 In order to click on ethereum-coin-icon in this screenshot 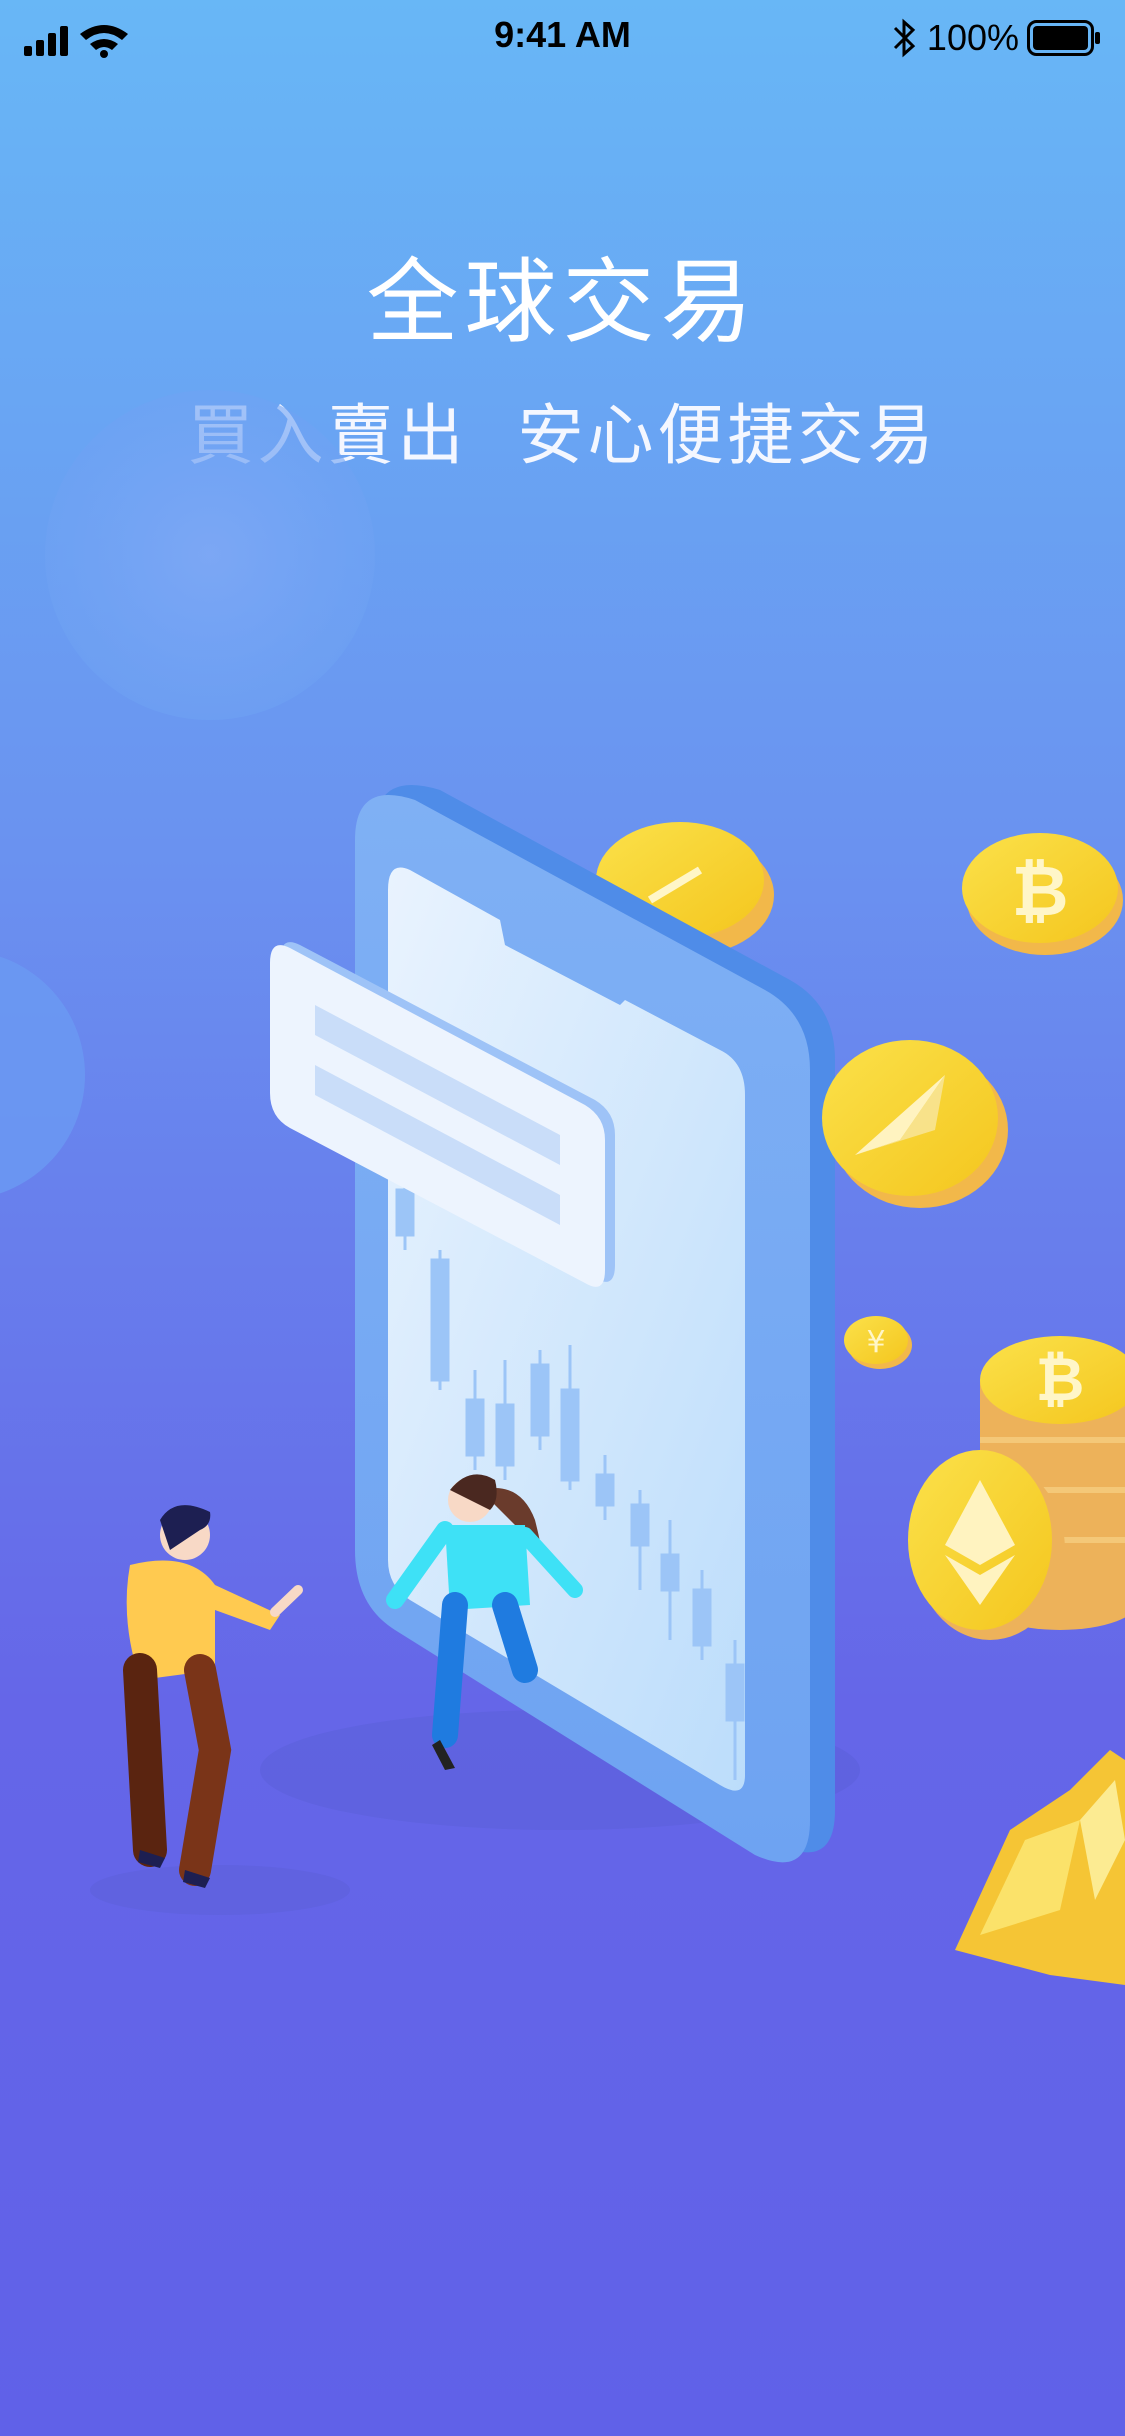, I will do `click(915, 1124)`.